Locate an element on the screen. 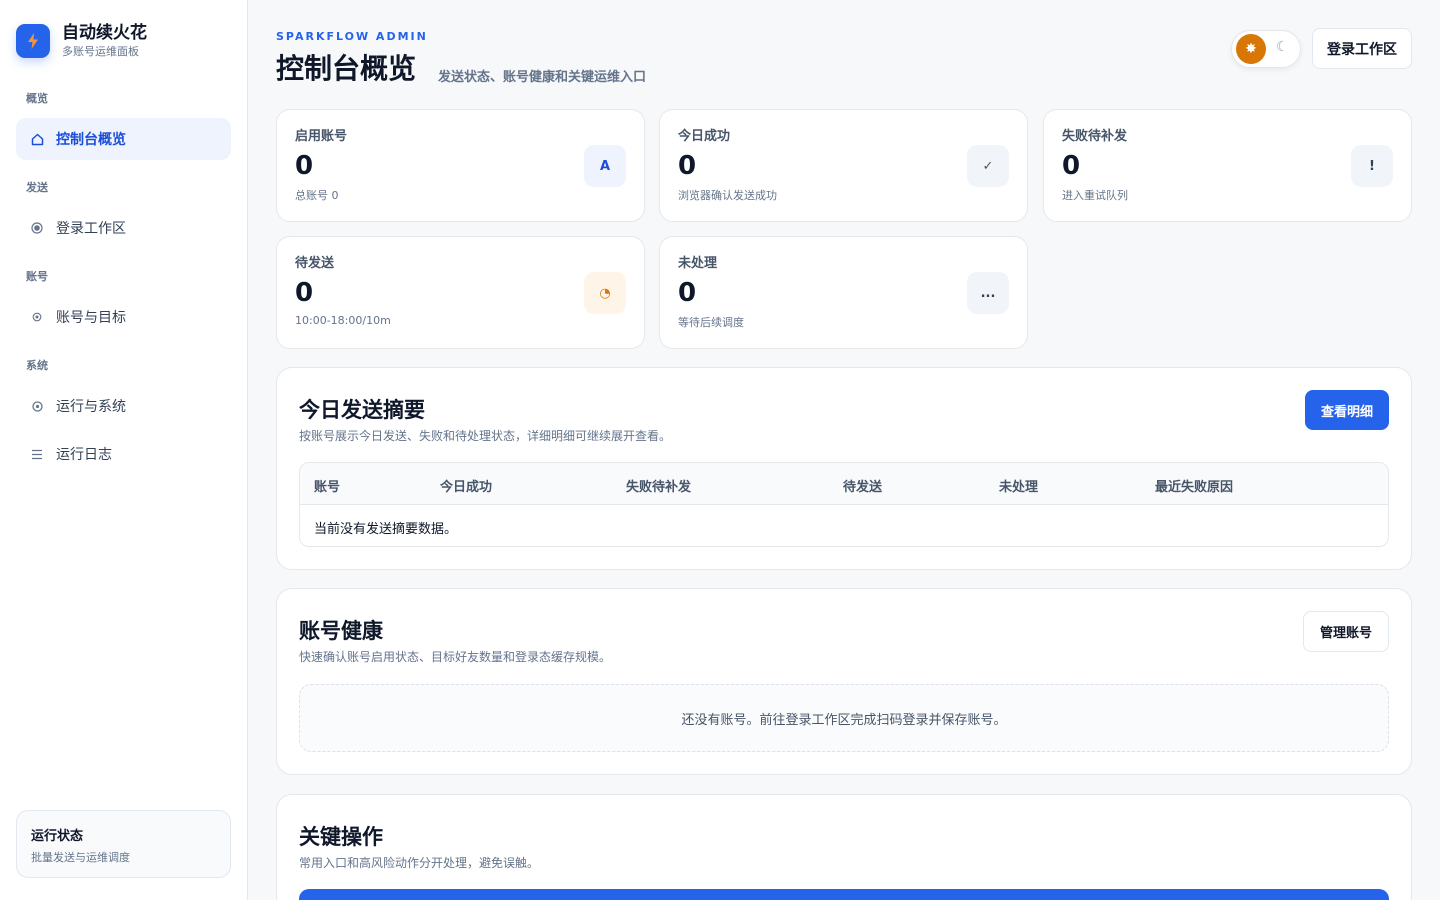 This screenshot has height=900, width=1440. bolt-icon is located at coordinates (33, 40).